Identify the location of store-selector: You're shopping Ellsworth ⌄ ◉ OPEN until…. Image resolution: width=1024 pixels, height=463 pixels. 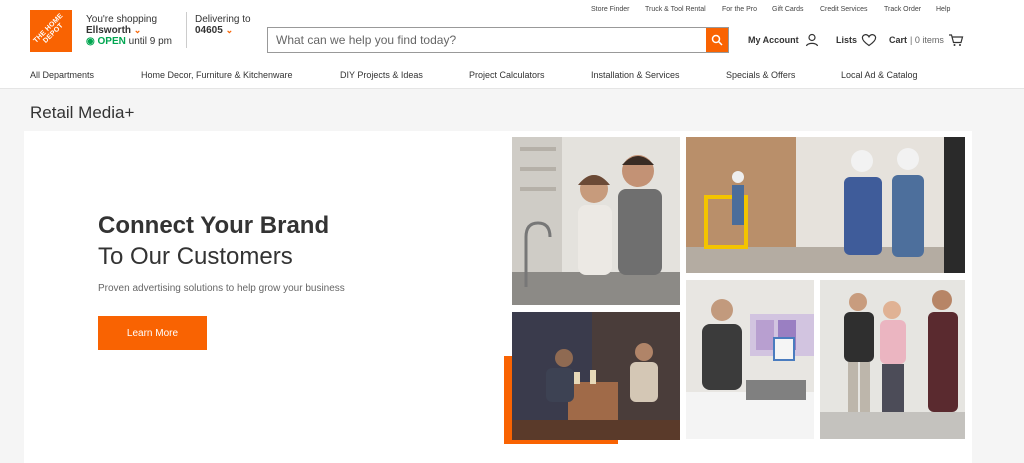
(129, 30).